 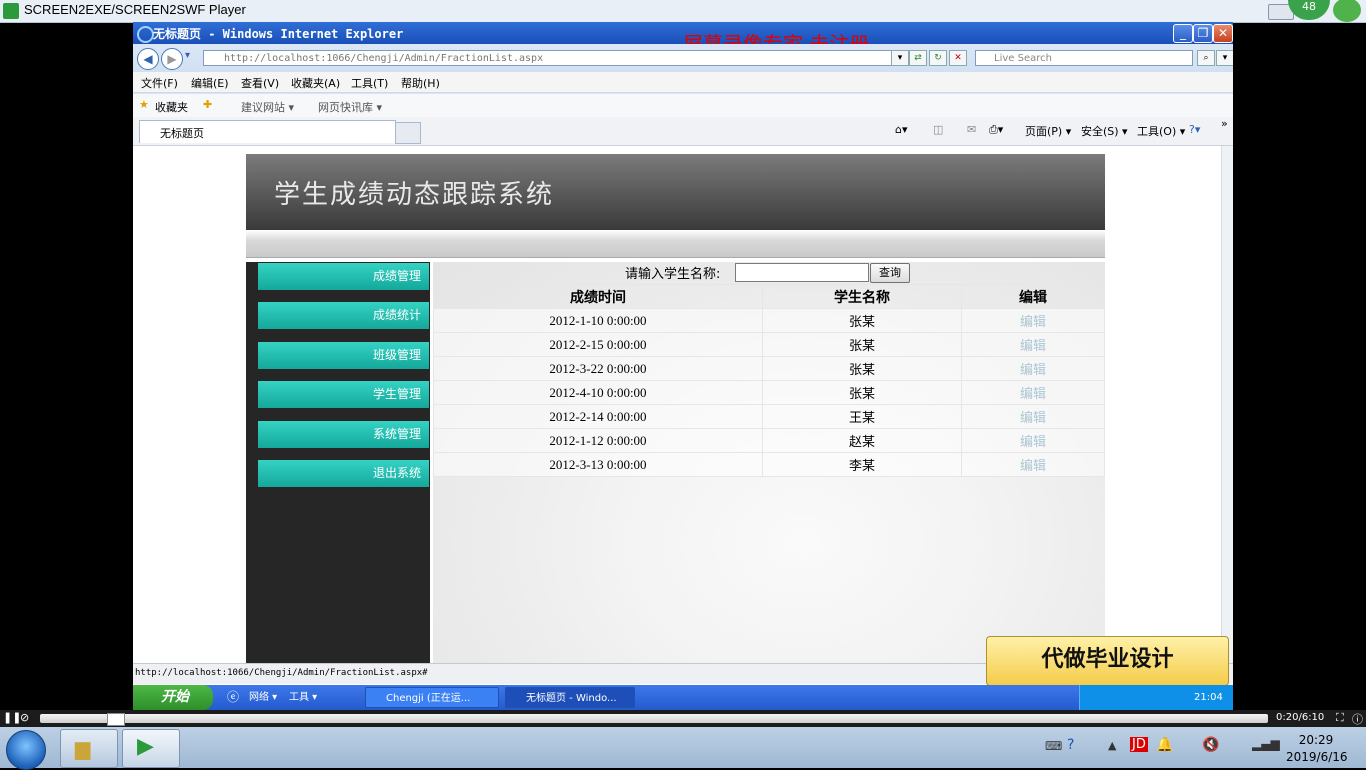 I want to click on print-icon: ⎙▾, so click(x=996, y=130).